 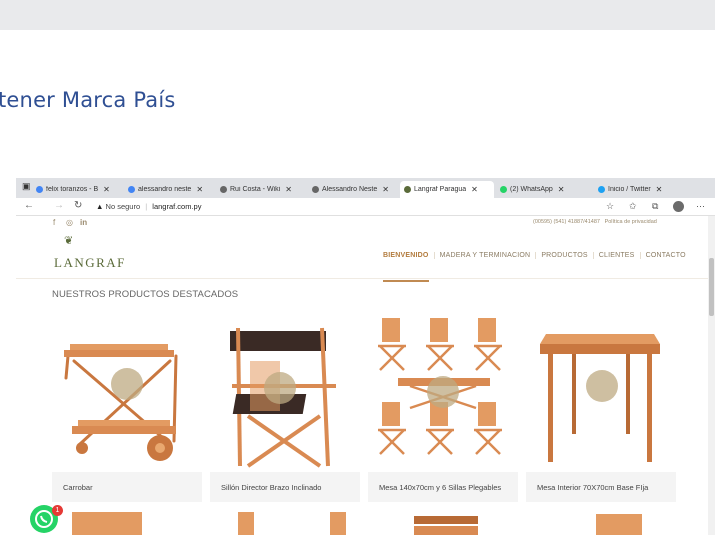 I want to click on product-card-mesa-sillas: Mesa 140x70cm y 6 Sillas Plegables, so click(x=443, y=412).